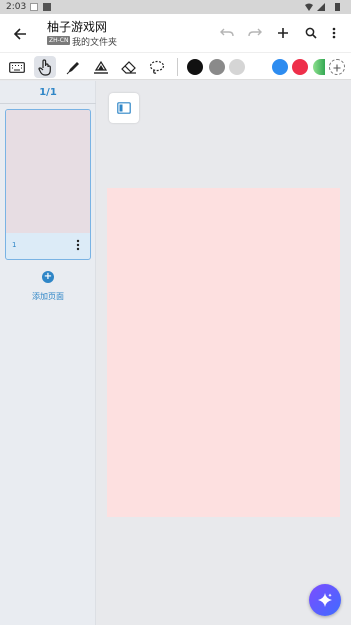 The width and height of the screenshot is (351, 625). Describe the element at coordinates (48, 171) in the screenshot. I see `page-thumbnail-preview` at that location.